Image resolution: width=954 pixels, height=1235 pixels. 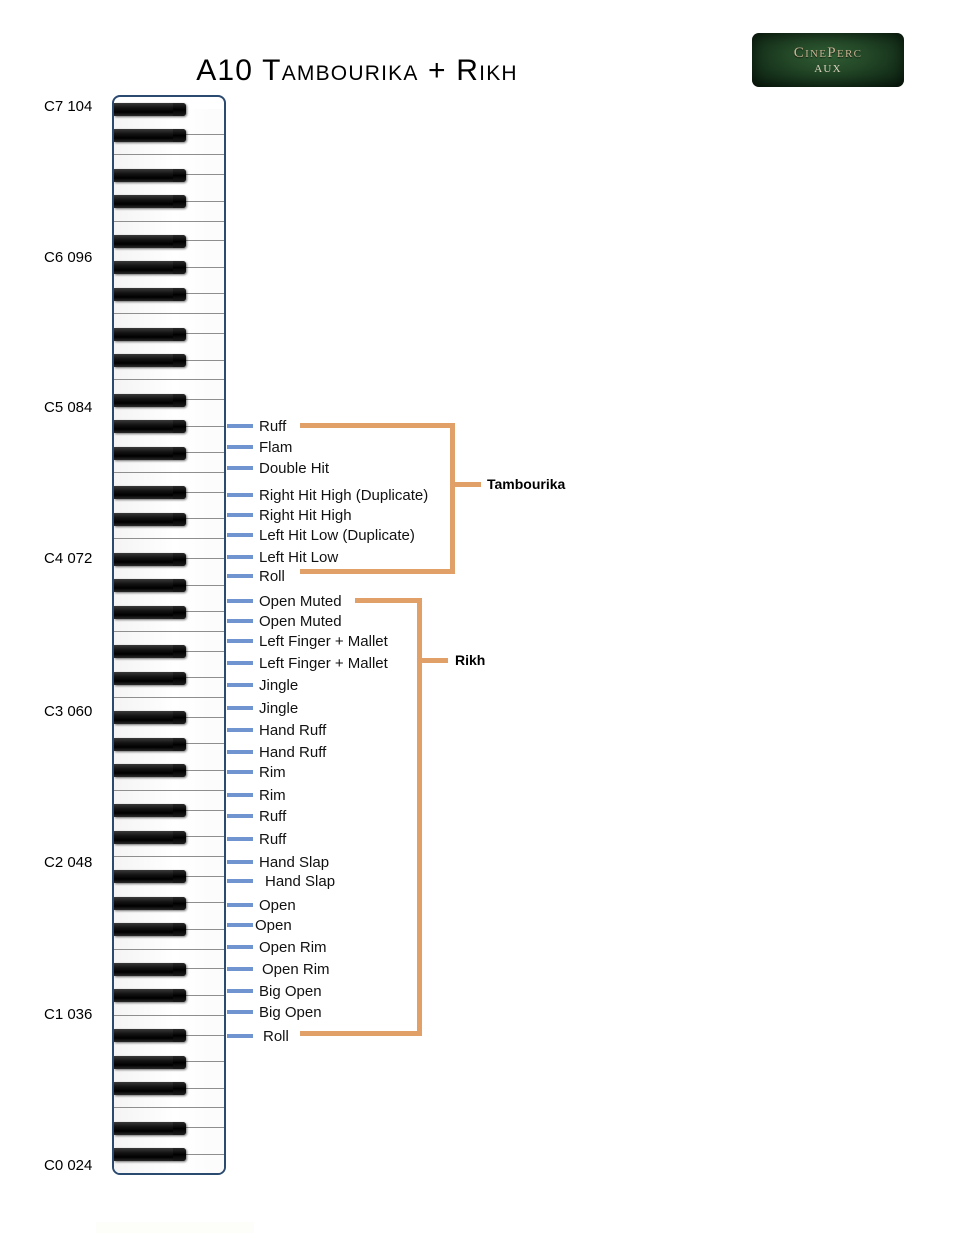 I want to click on articulation-row: Right Hit High, so click(x=289, y=515).